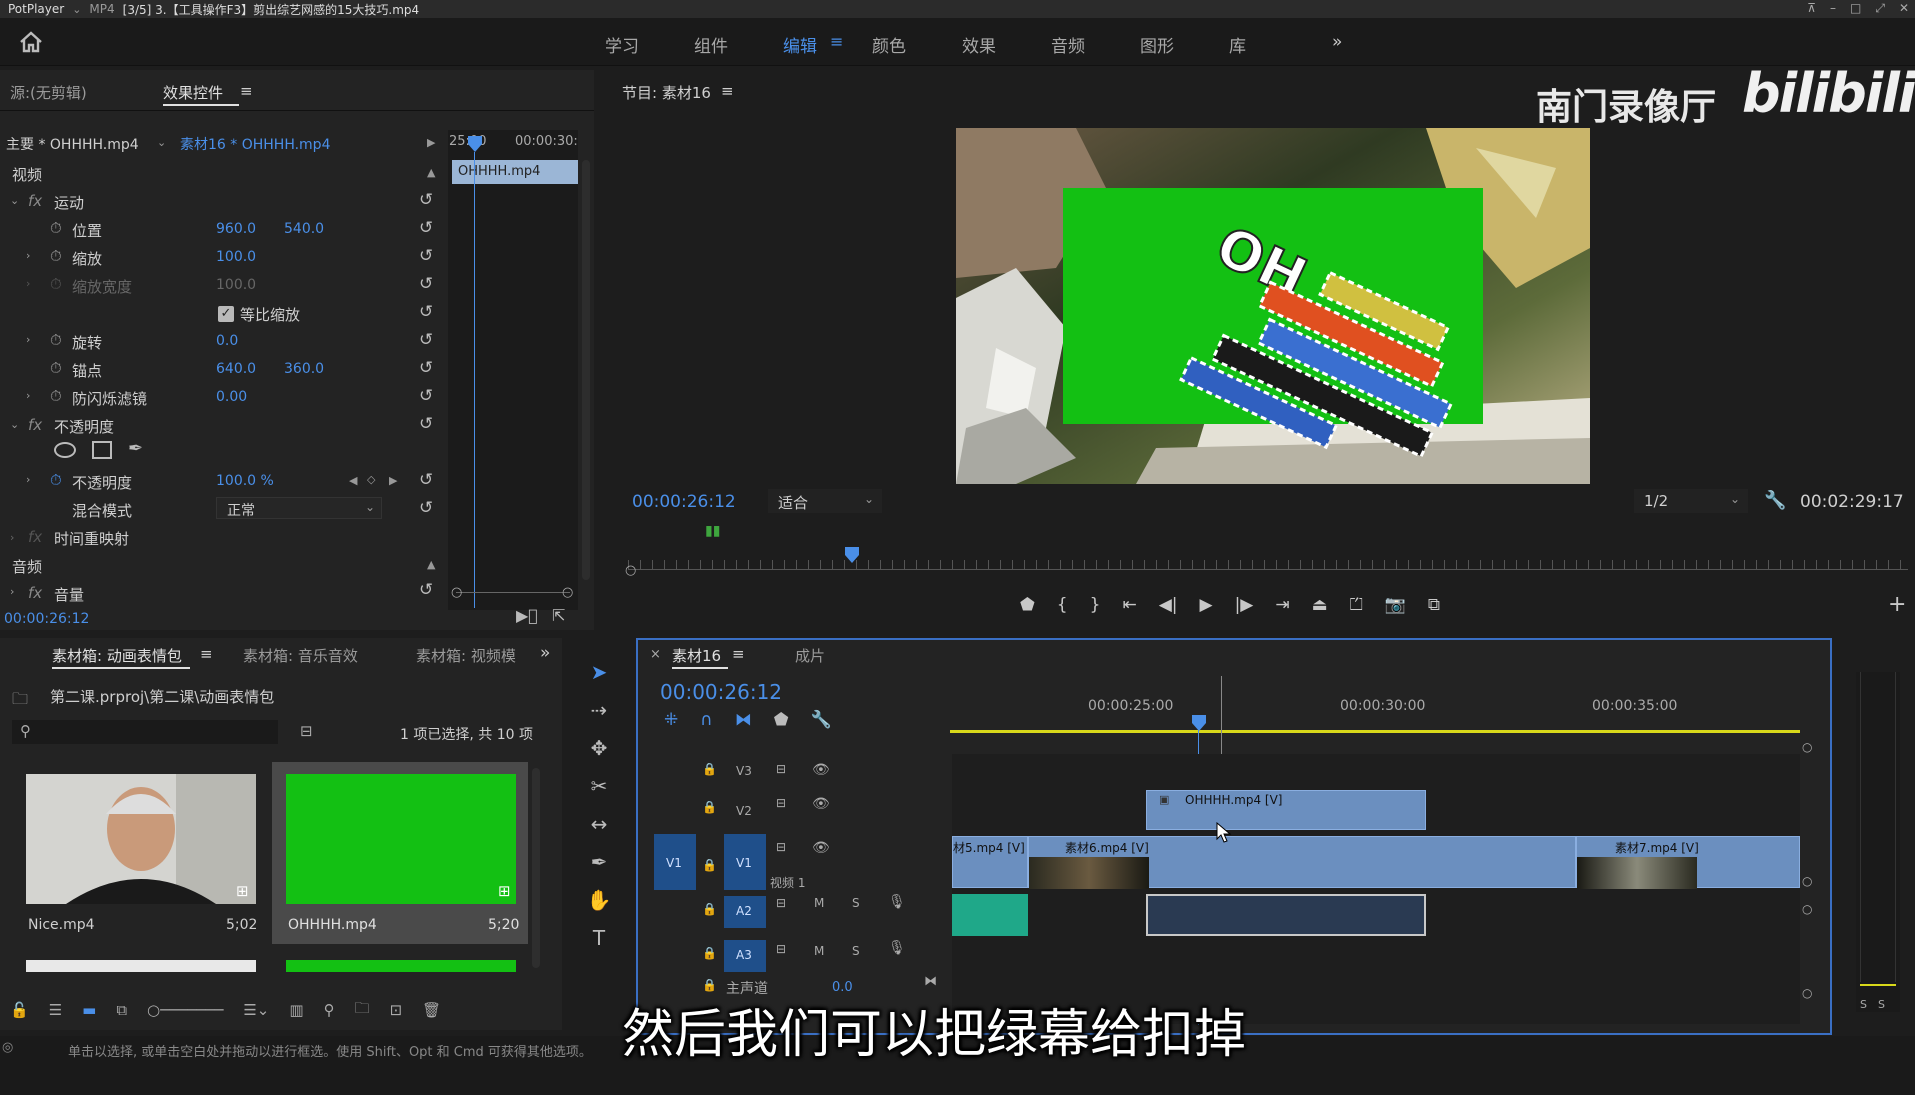 Image resolution: width=1915 pixels, height=1095 pixels. Describe the element at coordinates (1688, 862) in the screenshot. I see `clip-v1-sucai7: 素材7.mp4 [V]` at that location.